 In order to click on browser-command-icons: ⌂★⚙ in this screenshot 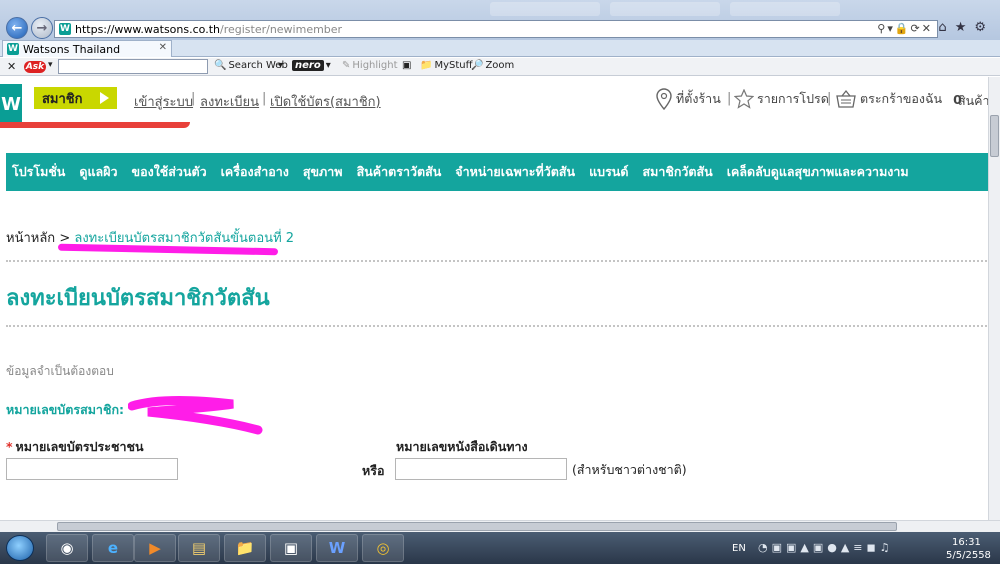, I will do `click(966, 27)`.